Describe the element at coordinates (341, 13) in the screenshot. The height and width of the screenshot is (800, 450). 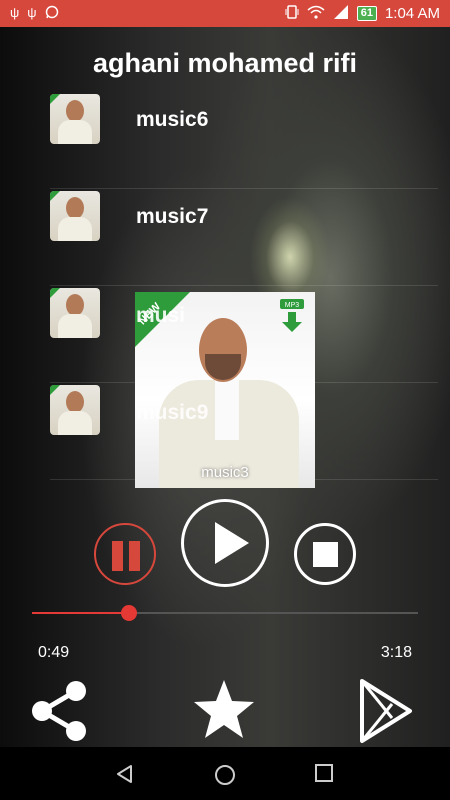
I see `signal-icon` at that location.